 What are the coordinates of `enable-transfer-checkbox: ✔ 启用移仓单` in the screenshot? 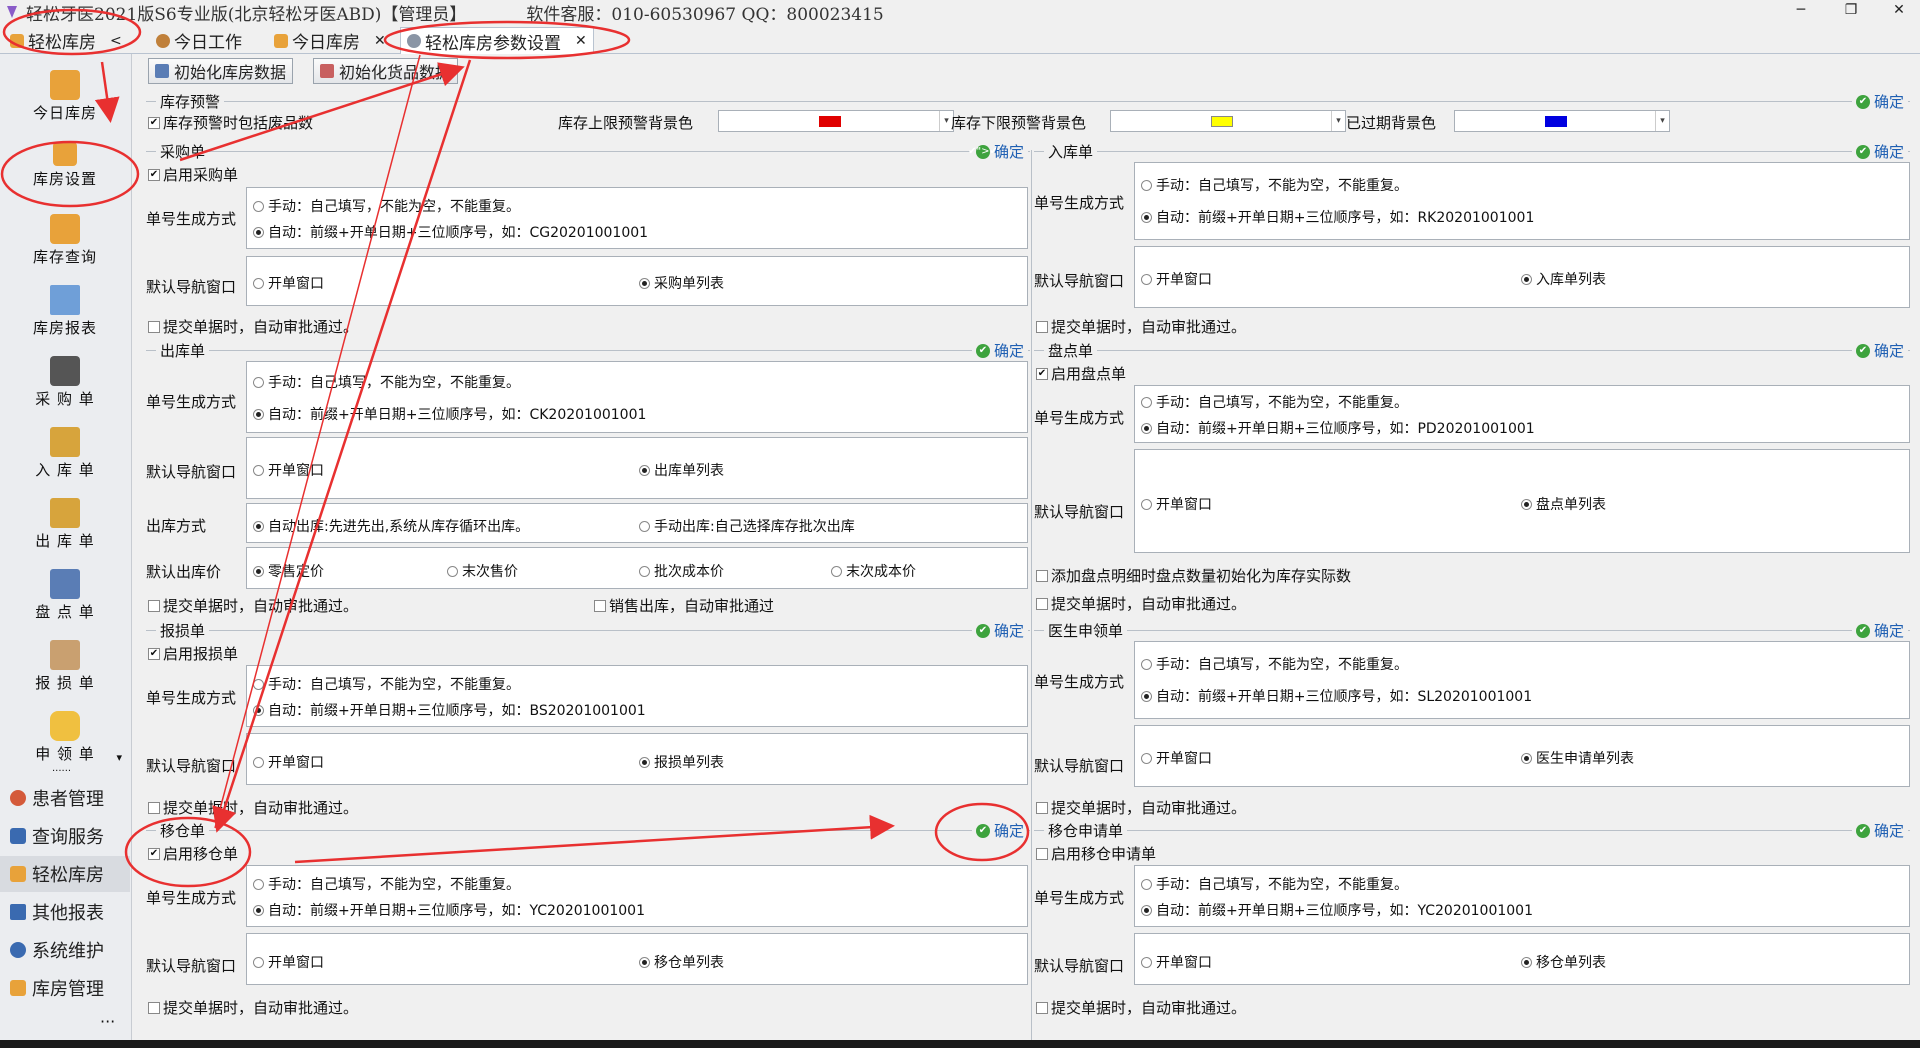 It's located at (193, 853).